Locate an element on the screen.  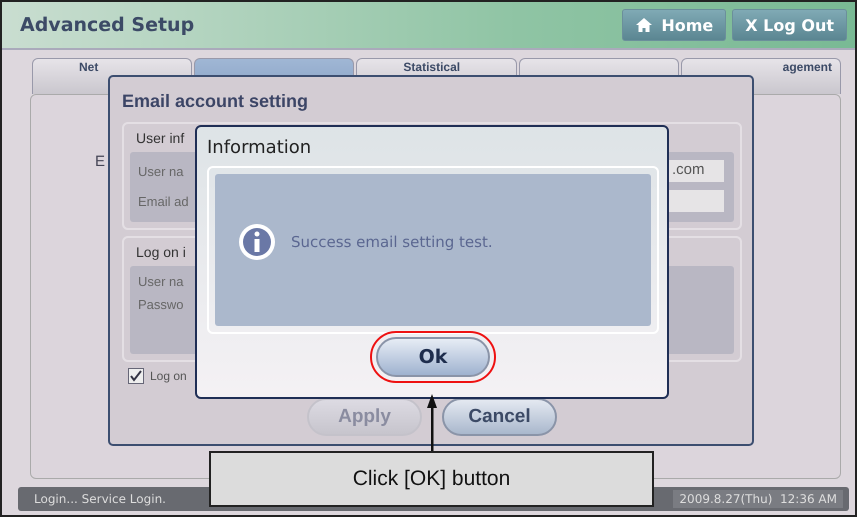
pointer-arrow is located at coordinates (432, 422).